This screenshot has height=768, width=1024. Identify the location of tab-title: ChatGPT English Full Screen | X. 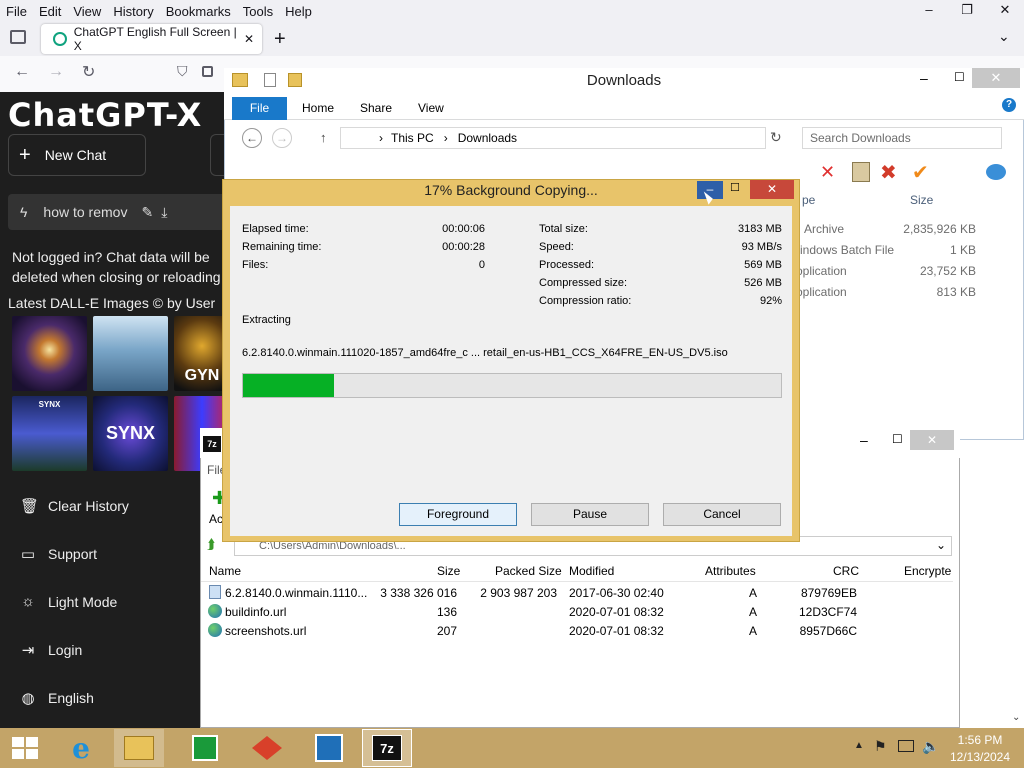
(155, 39).